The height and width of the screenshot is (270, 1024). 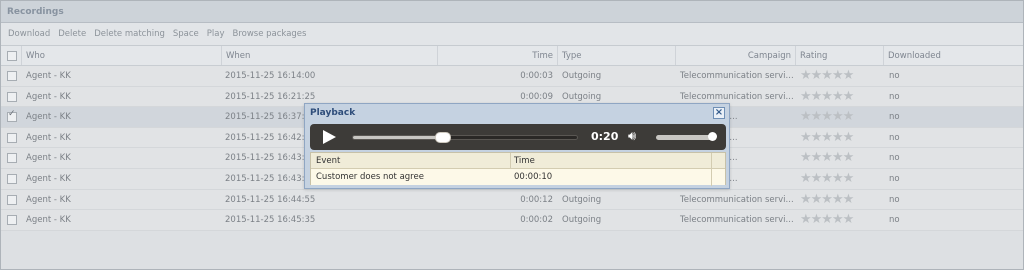 What do you see at coordinates (270, 220) in the screenshot?
I see `cell-when: 2015-11-25 16:45:35` at bounding box center [270, 220].